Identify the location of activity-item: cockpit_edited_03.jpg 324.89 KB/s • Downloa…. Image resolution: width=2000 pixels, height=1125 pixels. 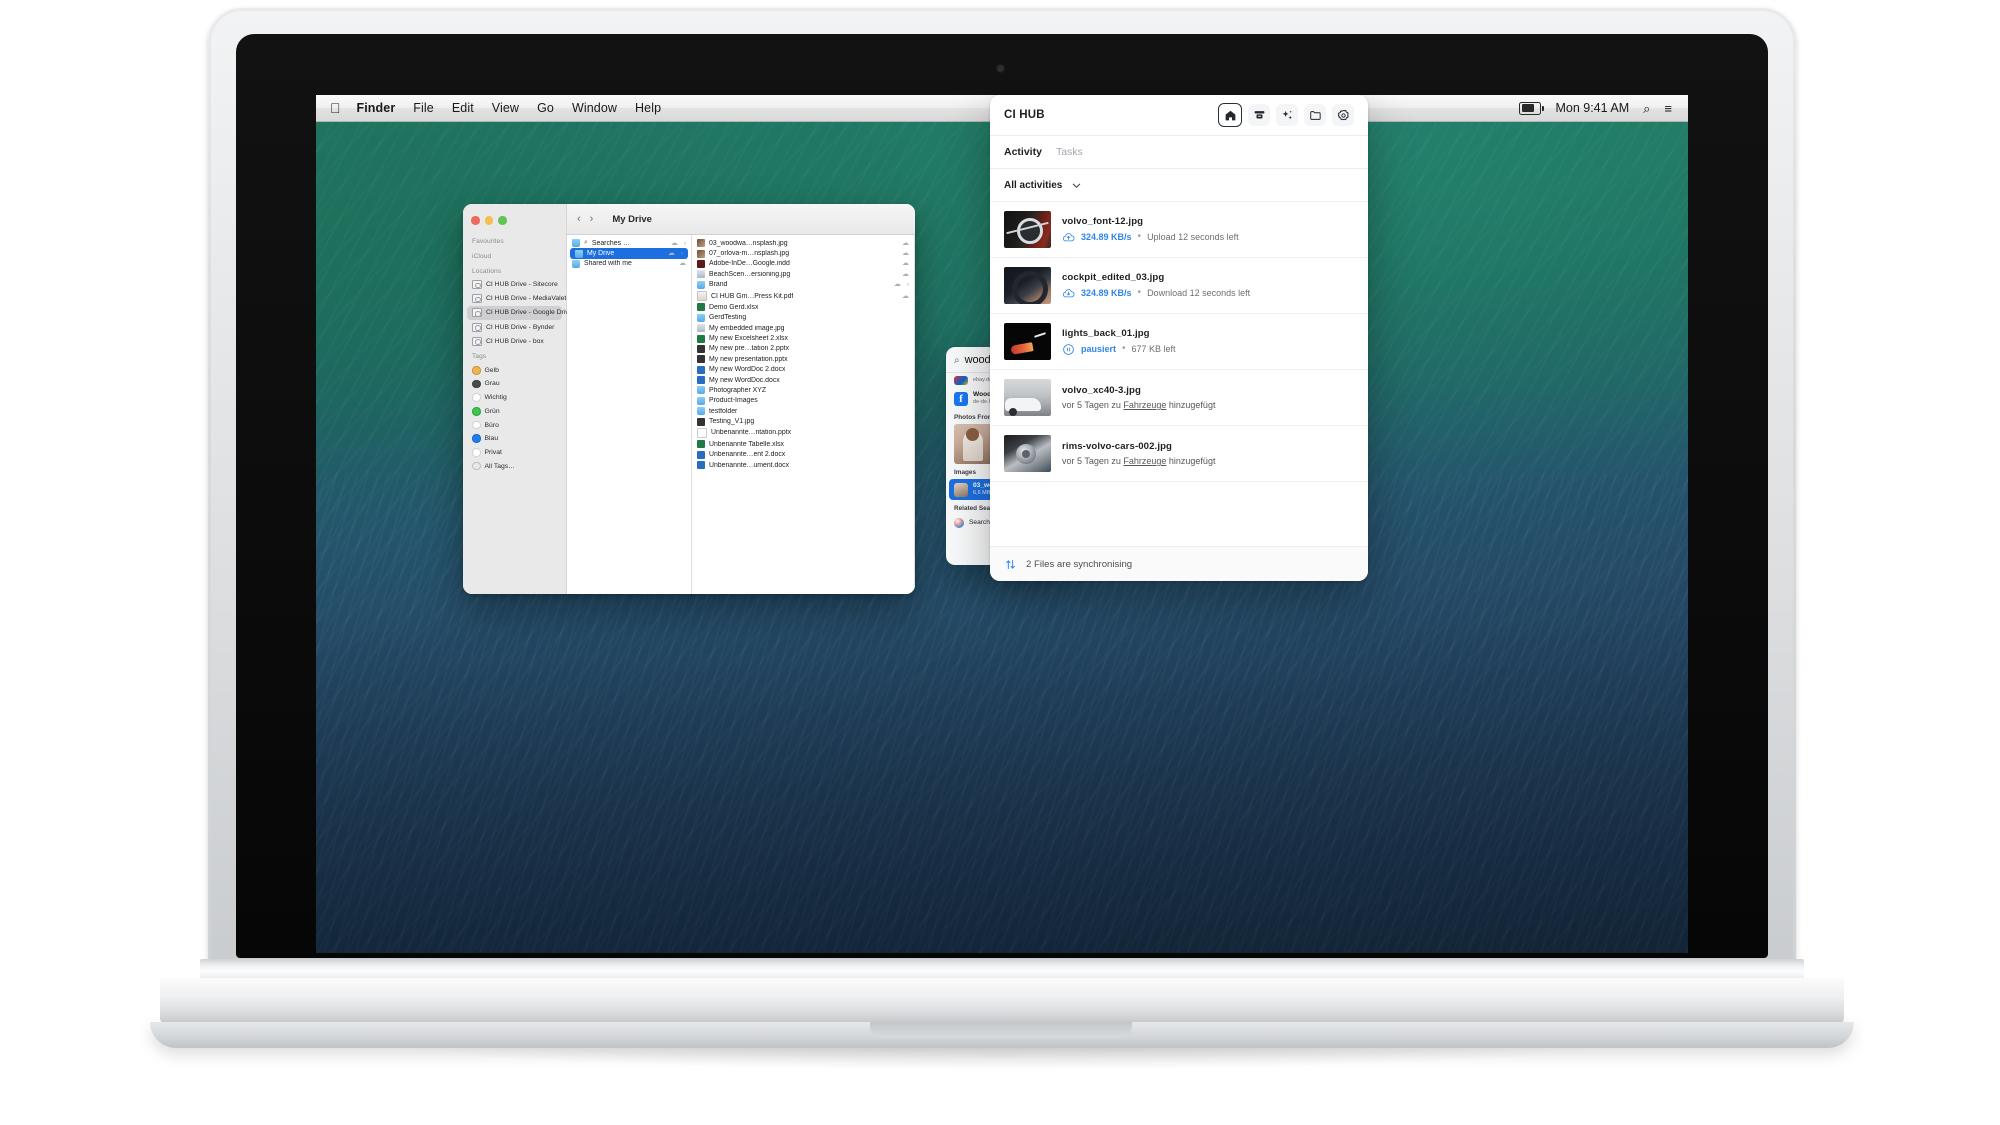
(1179, 286).